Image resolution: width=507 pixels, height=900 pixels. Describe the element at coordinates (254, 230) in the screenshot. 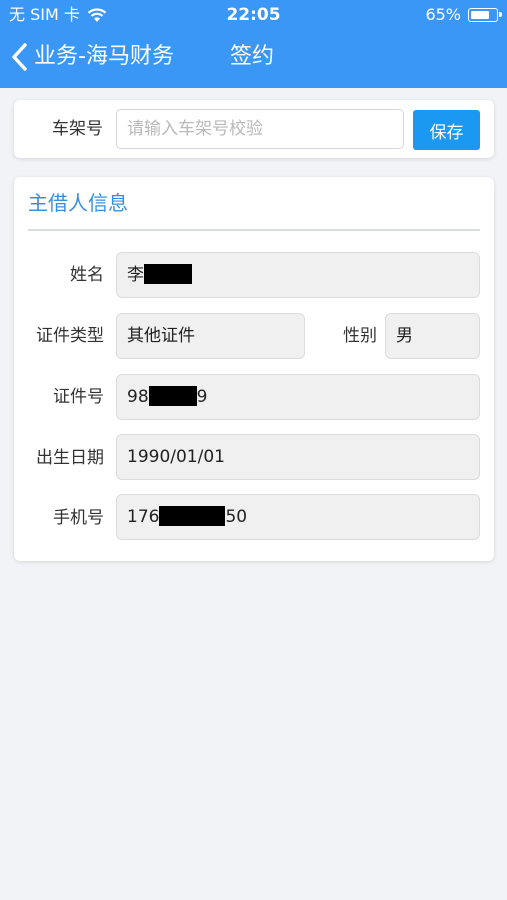

I see `section-divider` at that location.